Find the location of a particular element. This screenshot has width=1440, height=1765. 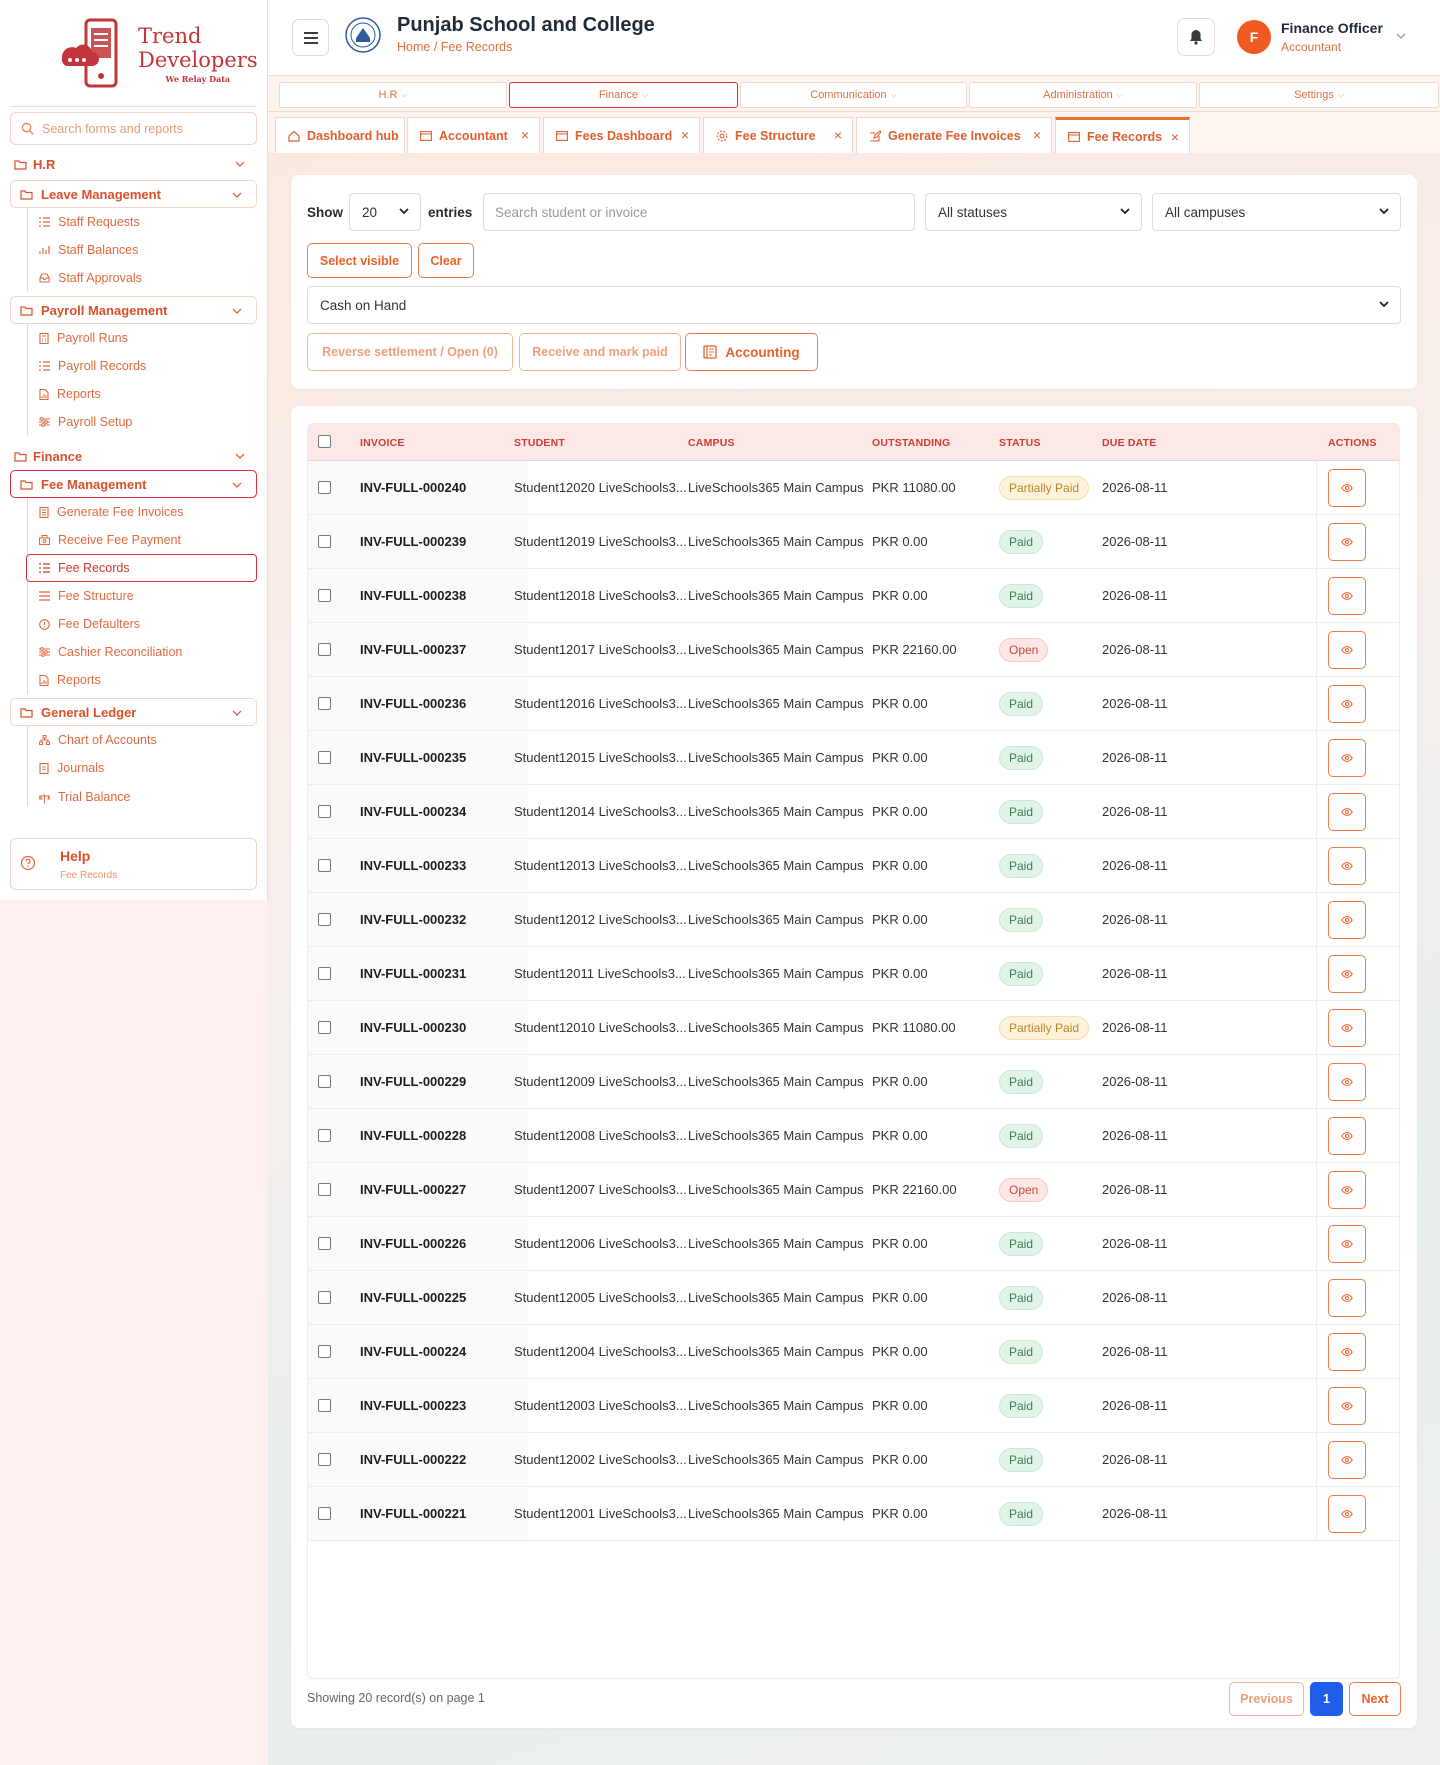

previous-page-button: Previous is located at coordinates (1266, 1699).